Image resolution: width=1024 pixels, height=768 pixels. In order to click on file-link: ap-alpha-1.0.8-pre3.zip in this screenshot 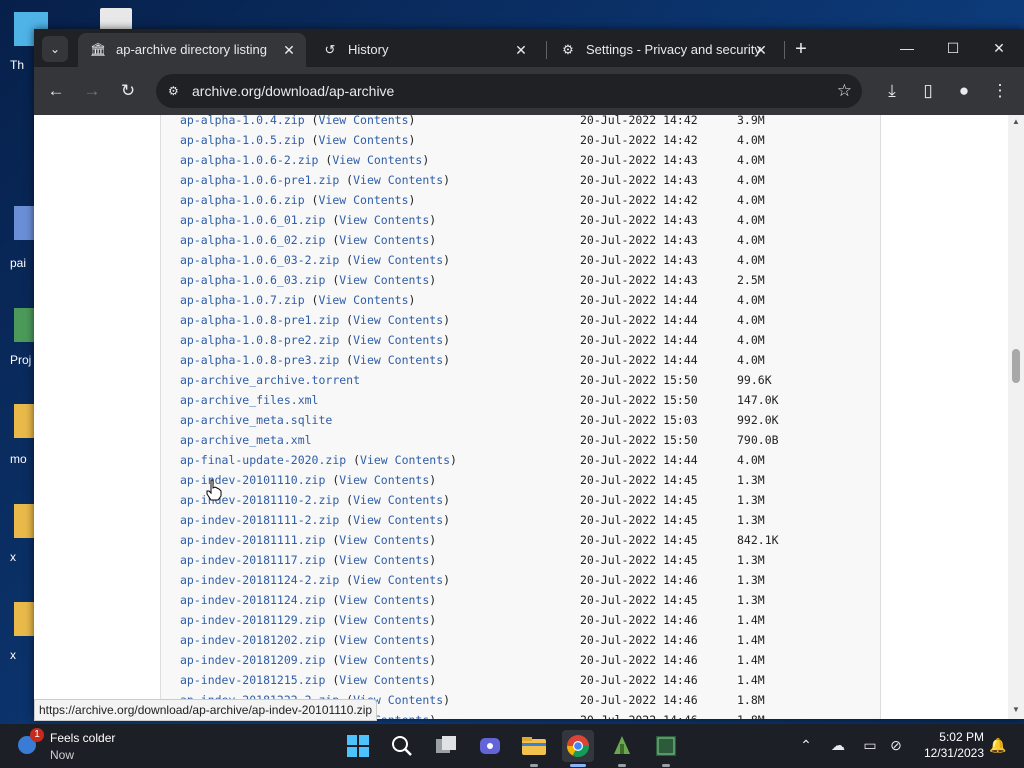, I will do `click(259, 360)`.